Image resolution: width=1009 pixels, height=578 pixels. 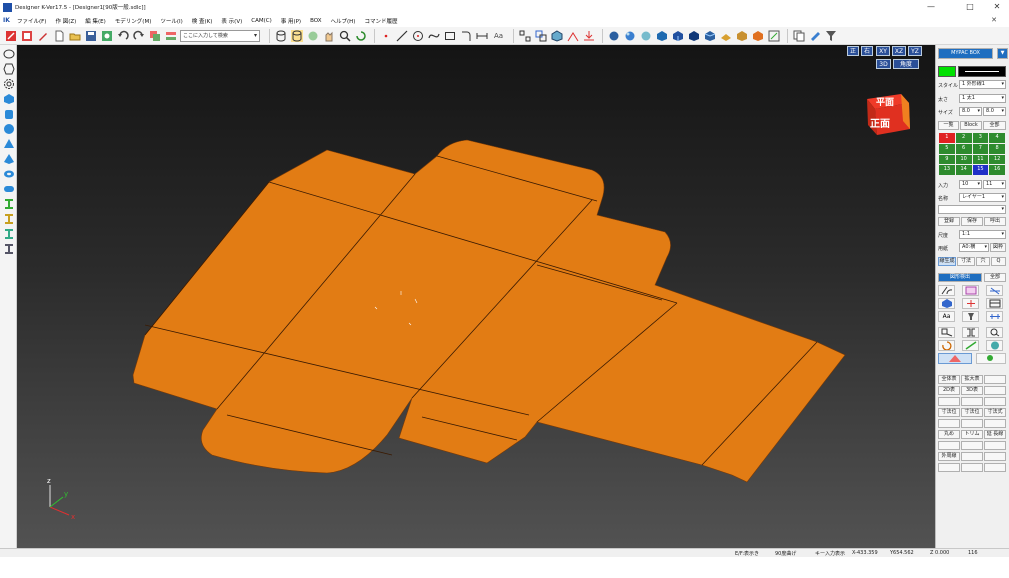 What do you see at coordinates (965, 53) in the screenshot?
I see `mypac-box-header: MYPAC BOX` at bounding box center [965, 53].